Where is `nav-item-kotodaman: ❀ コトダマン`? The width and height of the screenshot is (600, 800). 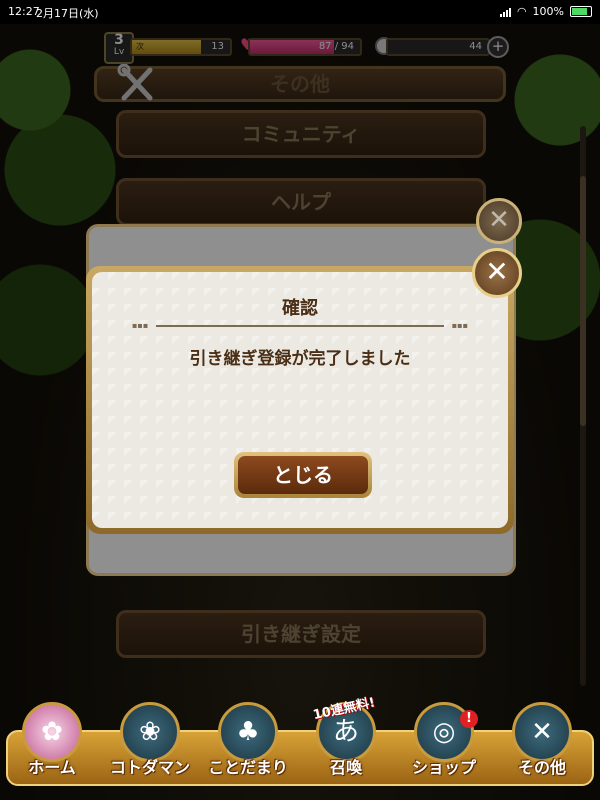
nav-item-kotodaman: ❀ コトダマン is located at coordinates (150, 742).